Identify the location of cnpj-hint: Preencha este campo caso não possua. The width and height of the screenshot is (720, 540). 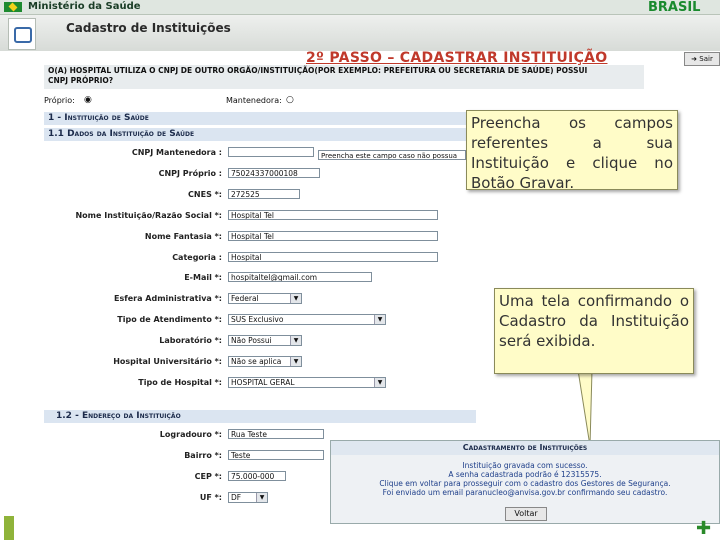
(392, 155).